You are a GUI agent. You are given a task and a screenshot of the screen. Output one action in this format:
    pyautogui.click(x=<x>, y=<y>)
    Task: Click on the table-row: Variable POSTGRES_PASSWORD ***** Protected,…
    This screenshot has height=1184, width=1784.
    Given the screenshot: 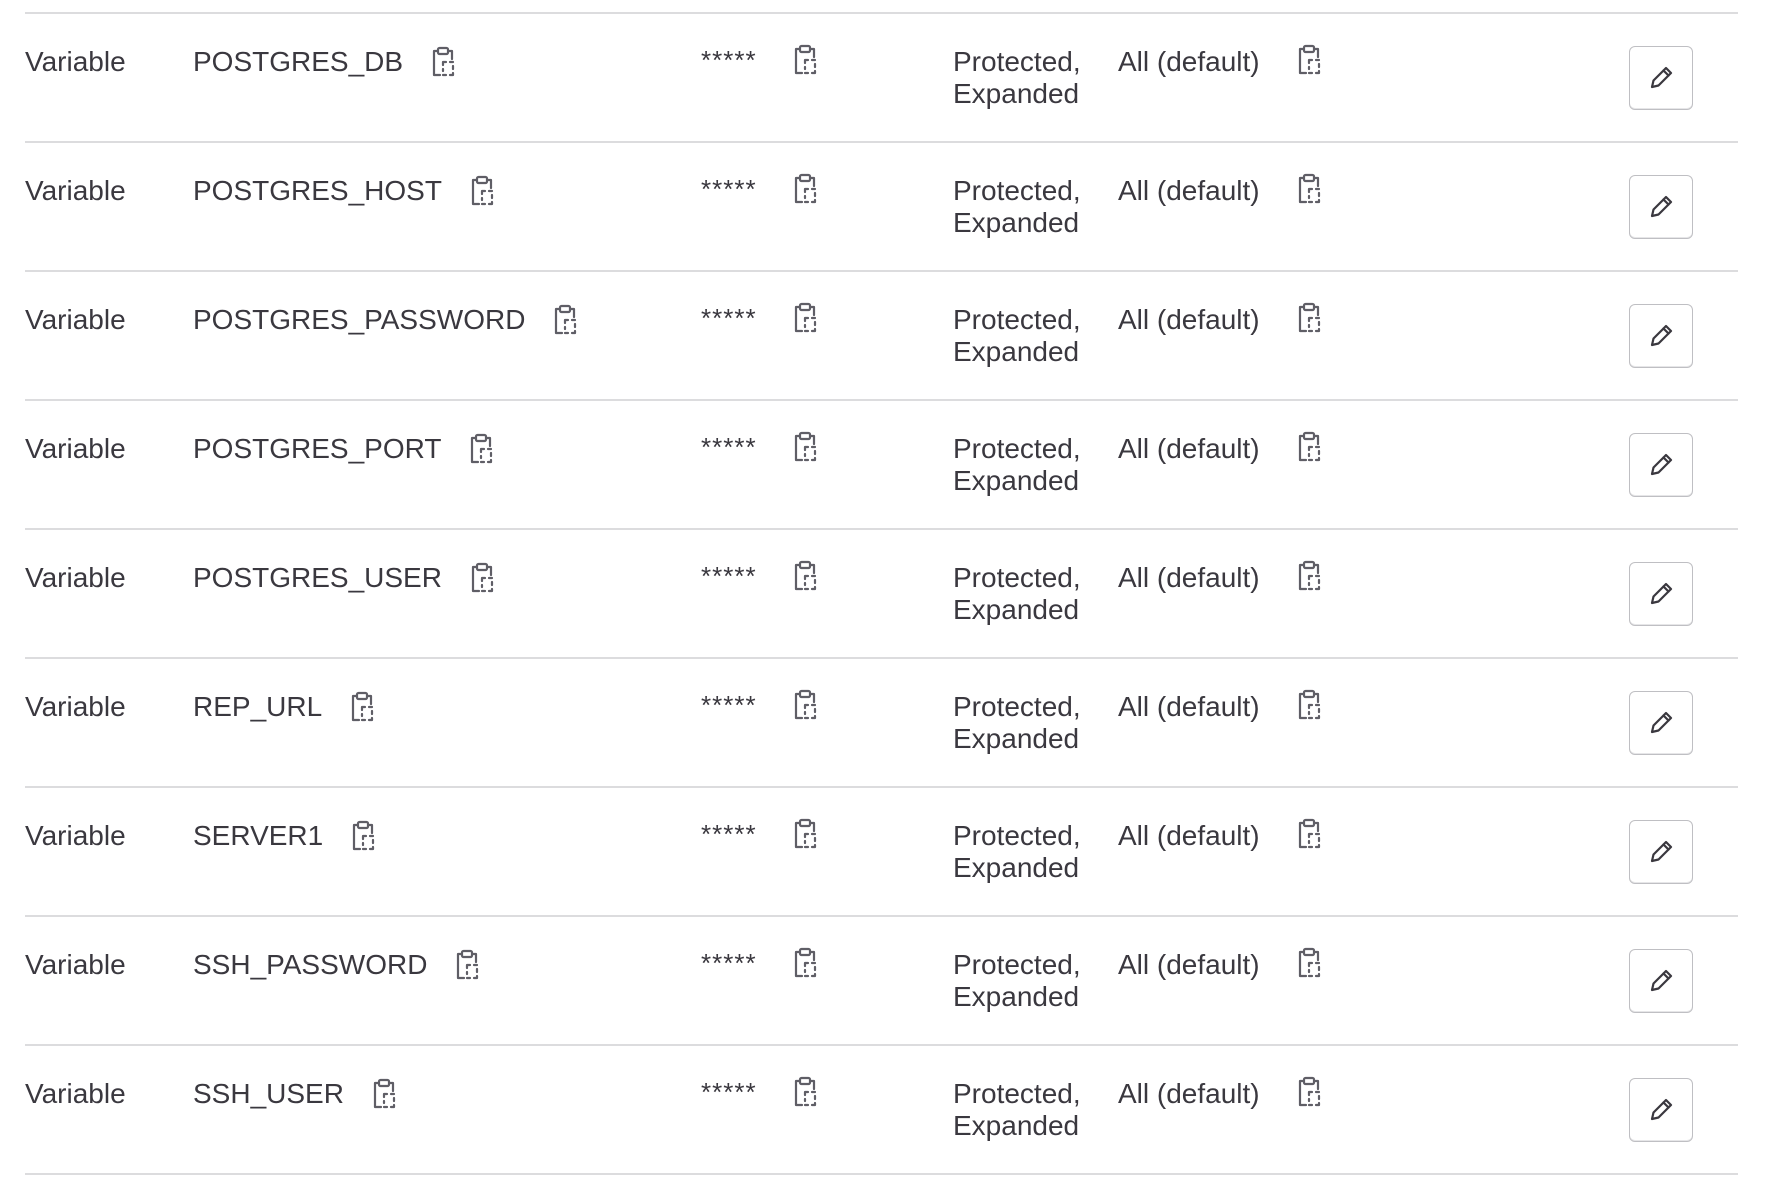 What is the action you would take?
    pyautogui.click(x=881, y=336)
    